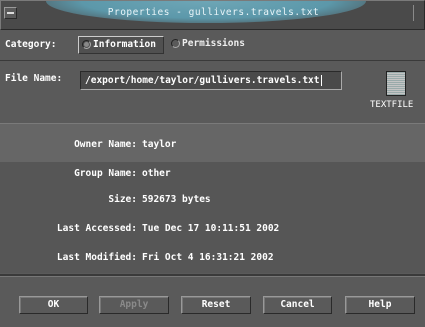 The image size is (425, 327). What do you see at coordinates (134, 305) in the screenshot?
I see `apply-button: Apply` at bounding box center [134, 305].